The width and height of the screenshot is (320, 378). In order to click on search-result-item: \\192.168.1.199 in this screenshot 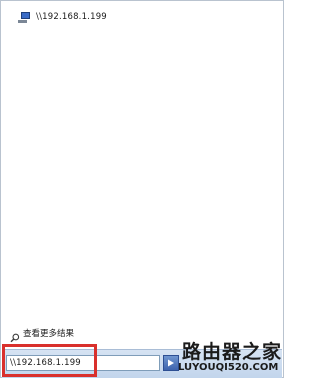, I will do `click(62, 17)`.